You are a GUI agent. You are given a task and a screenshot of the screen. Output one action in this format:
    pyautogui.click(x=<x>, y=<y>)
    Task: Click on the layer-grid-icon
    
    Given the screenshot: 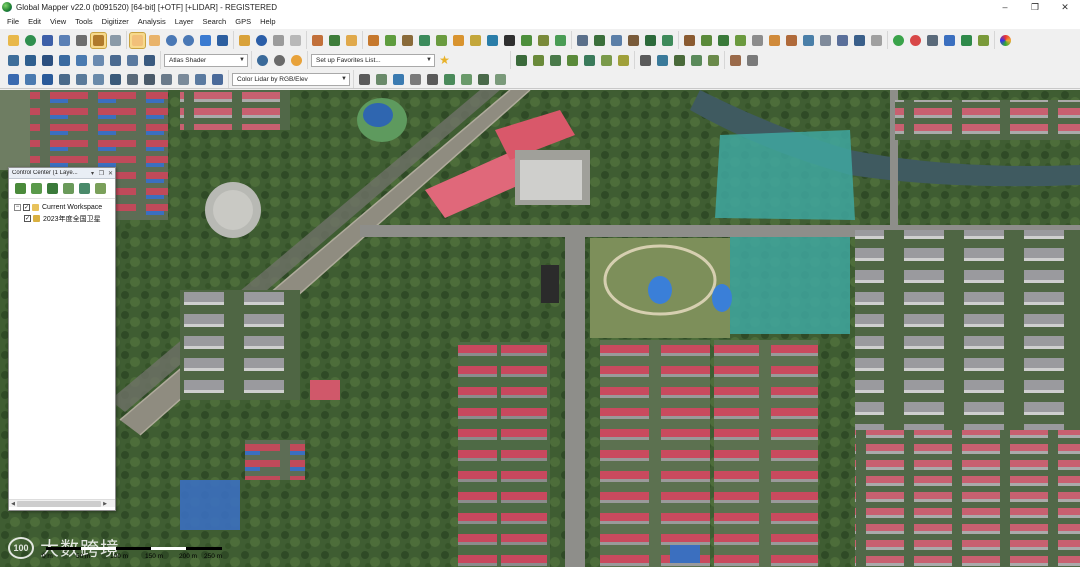 What is the action you would take?
    pyautogui.click(x=13, y=60)
    